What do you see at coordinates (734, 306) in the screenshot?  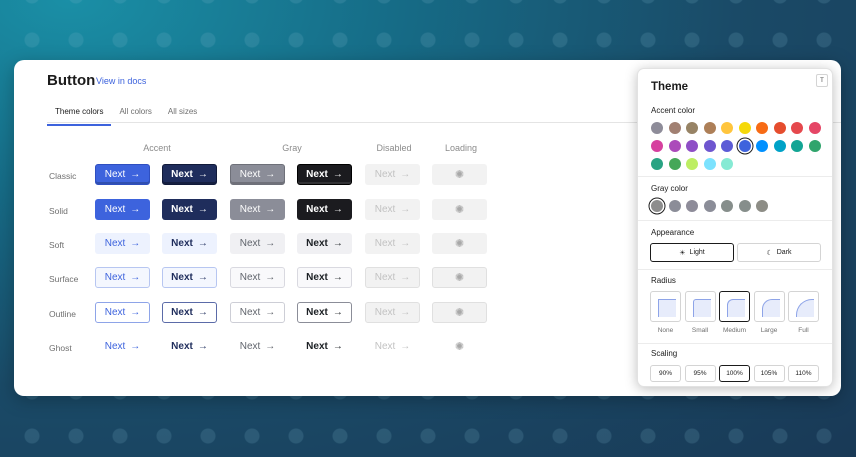 I see `radius-option-medium` at bounding box center [734, 306].